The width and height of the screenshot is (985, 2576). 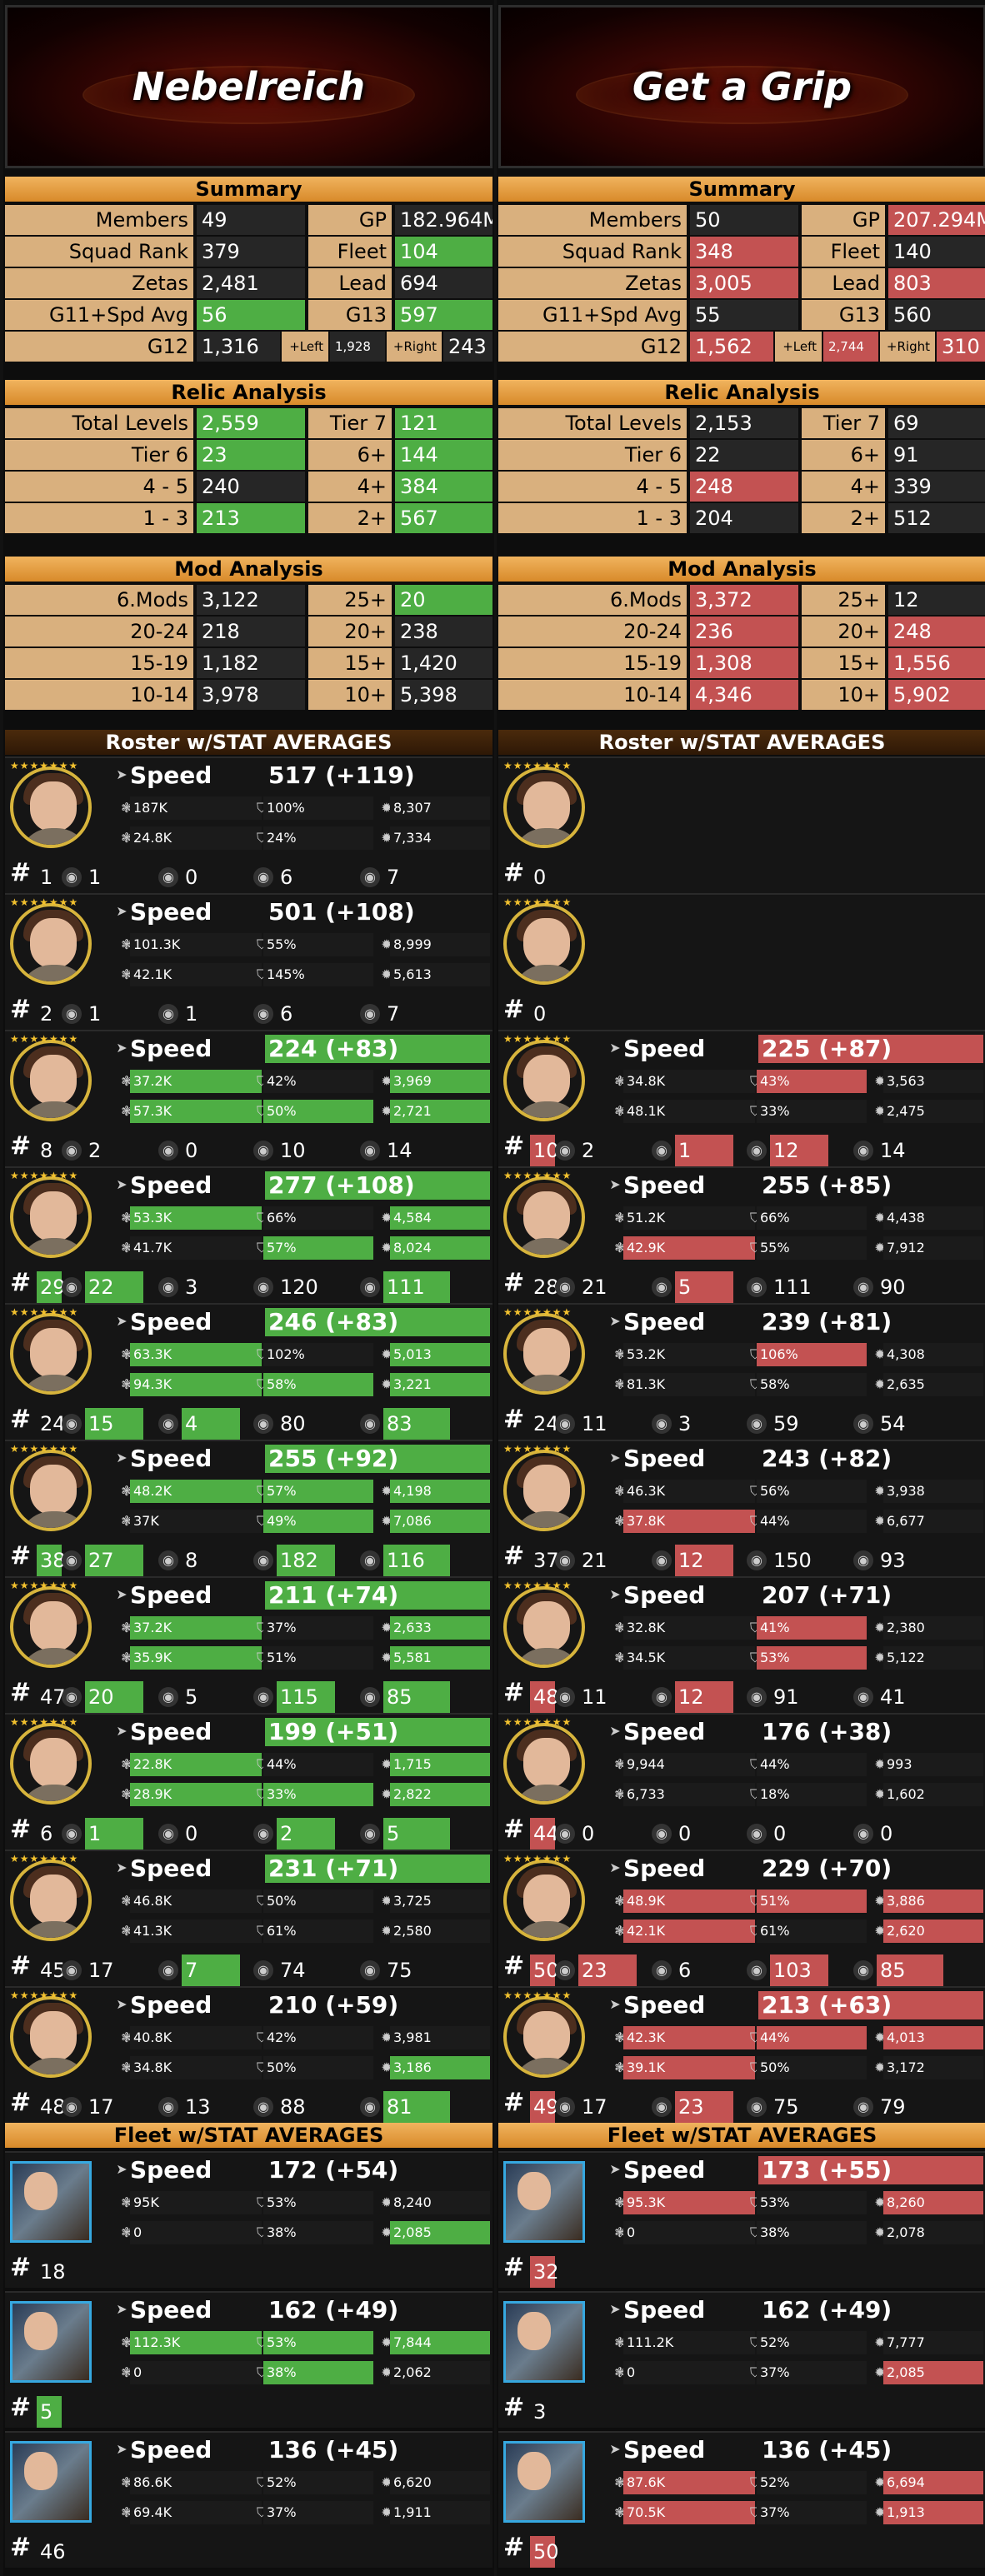 I want to click on stat-value: 66%, so click(x=812, y=1218).